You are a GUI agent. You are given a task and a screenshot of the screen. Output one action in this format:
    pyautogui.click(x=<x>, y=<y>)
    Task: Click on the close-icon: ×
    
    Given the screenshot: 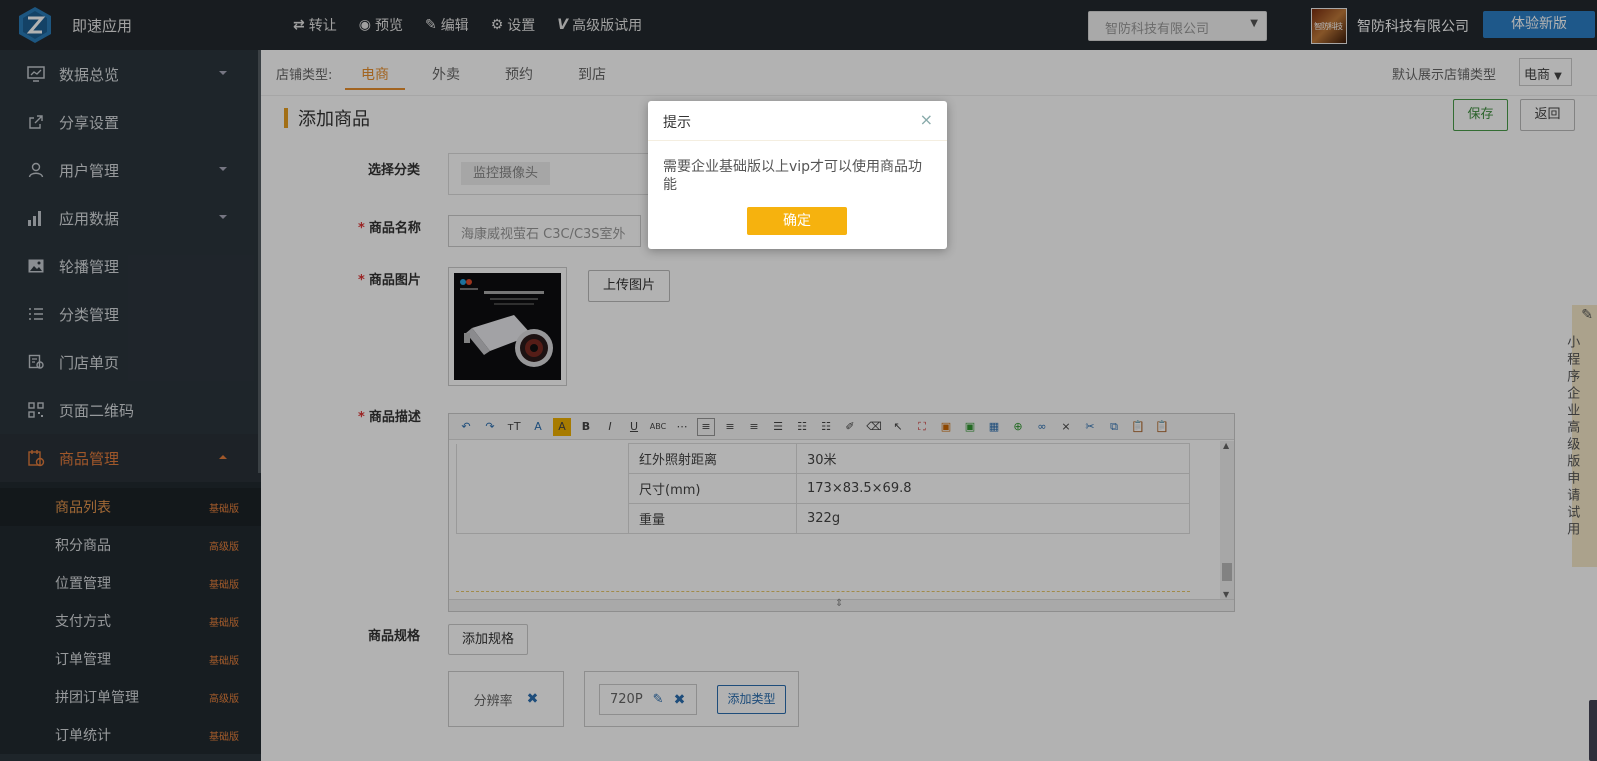 What is the action you would take?
    pyautogui.click(x=926, y=119)
    